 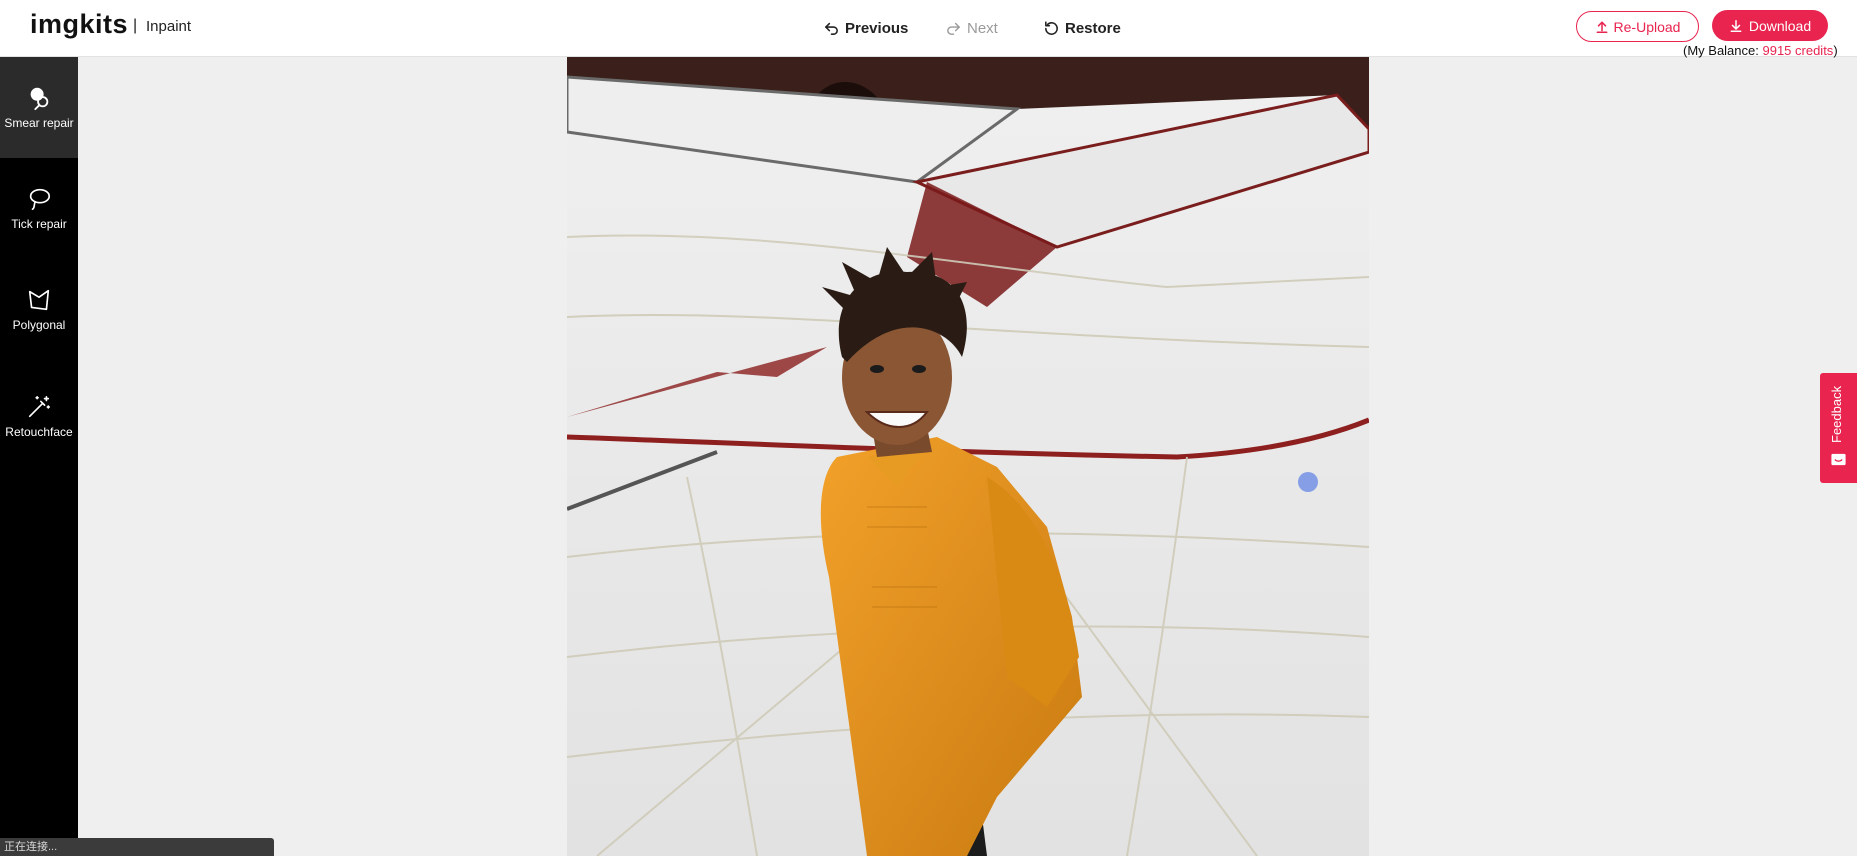 I want to click on polygon-icon, so click(x=39, y=300).